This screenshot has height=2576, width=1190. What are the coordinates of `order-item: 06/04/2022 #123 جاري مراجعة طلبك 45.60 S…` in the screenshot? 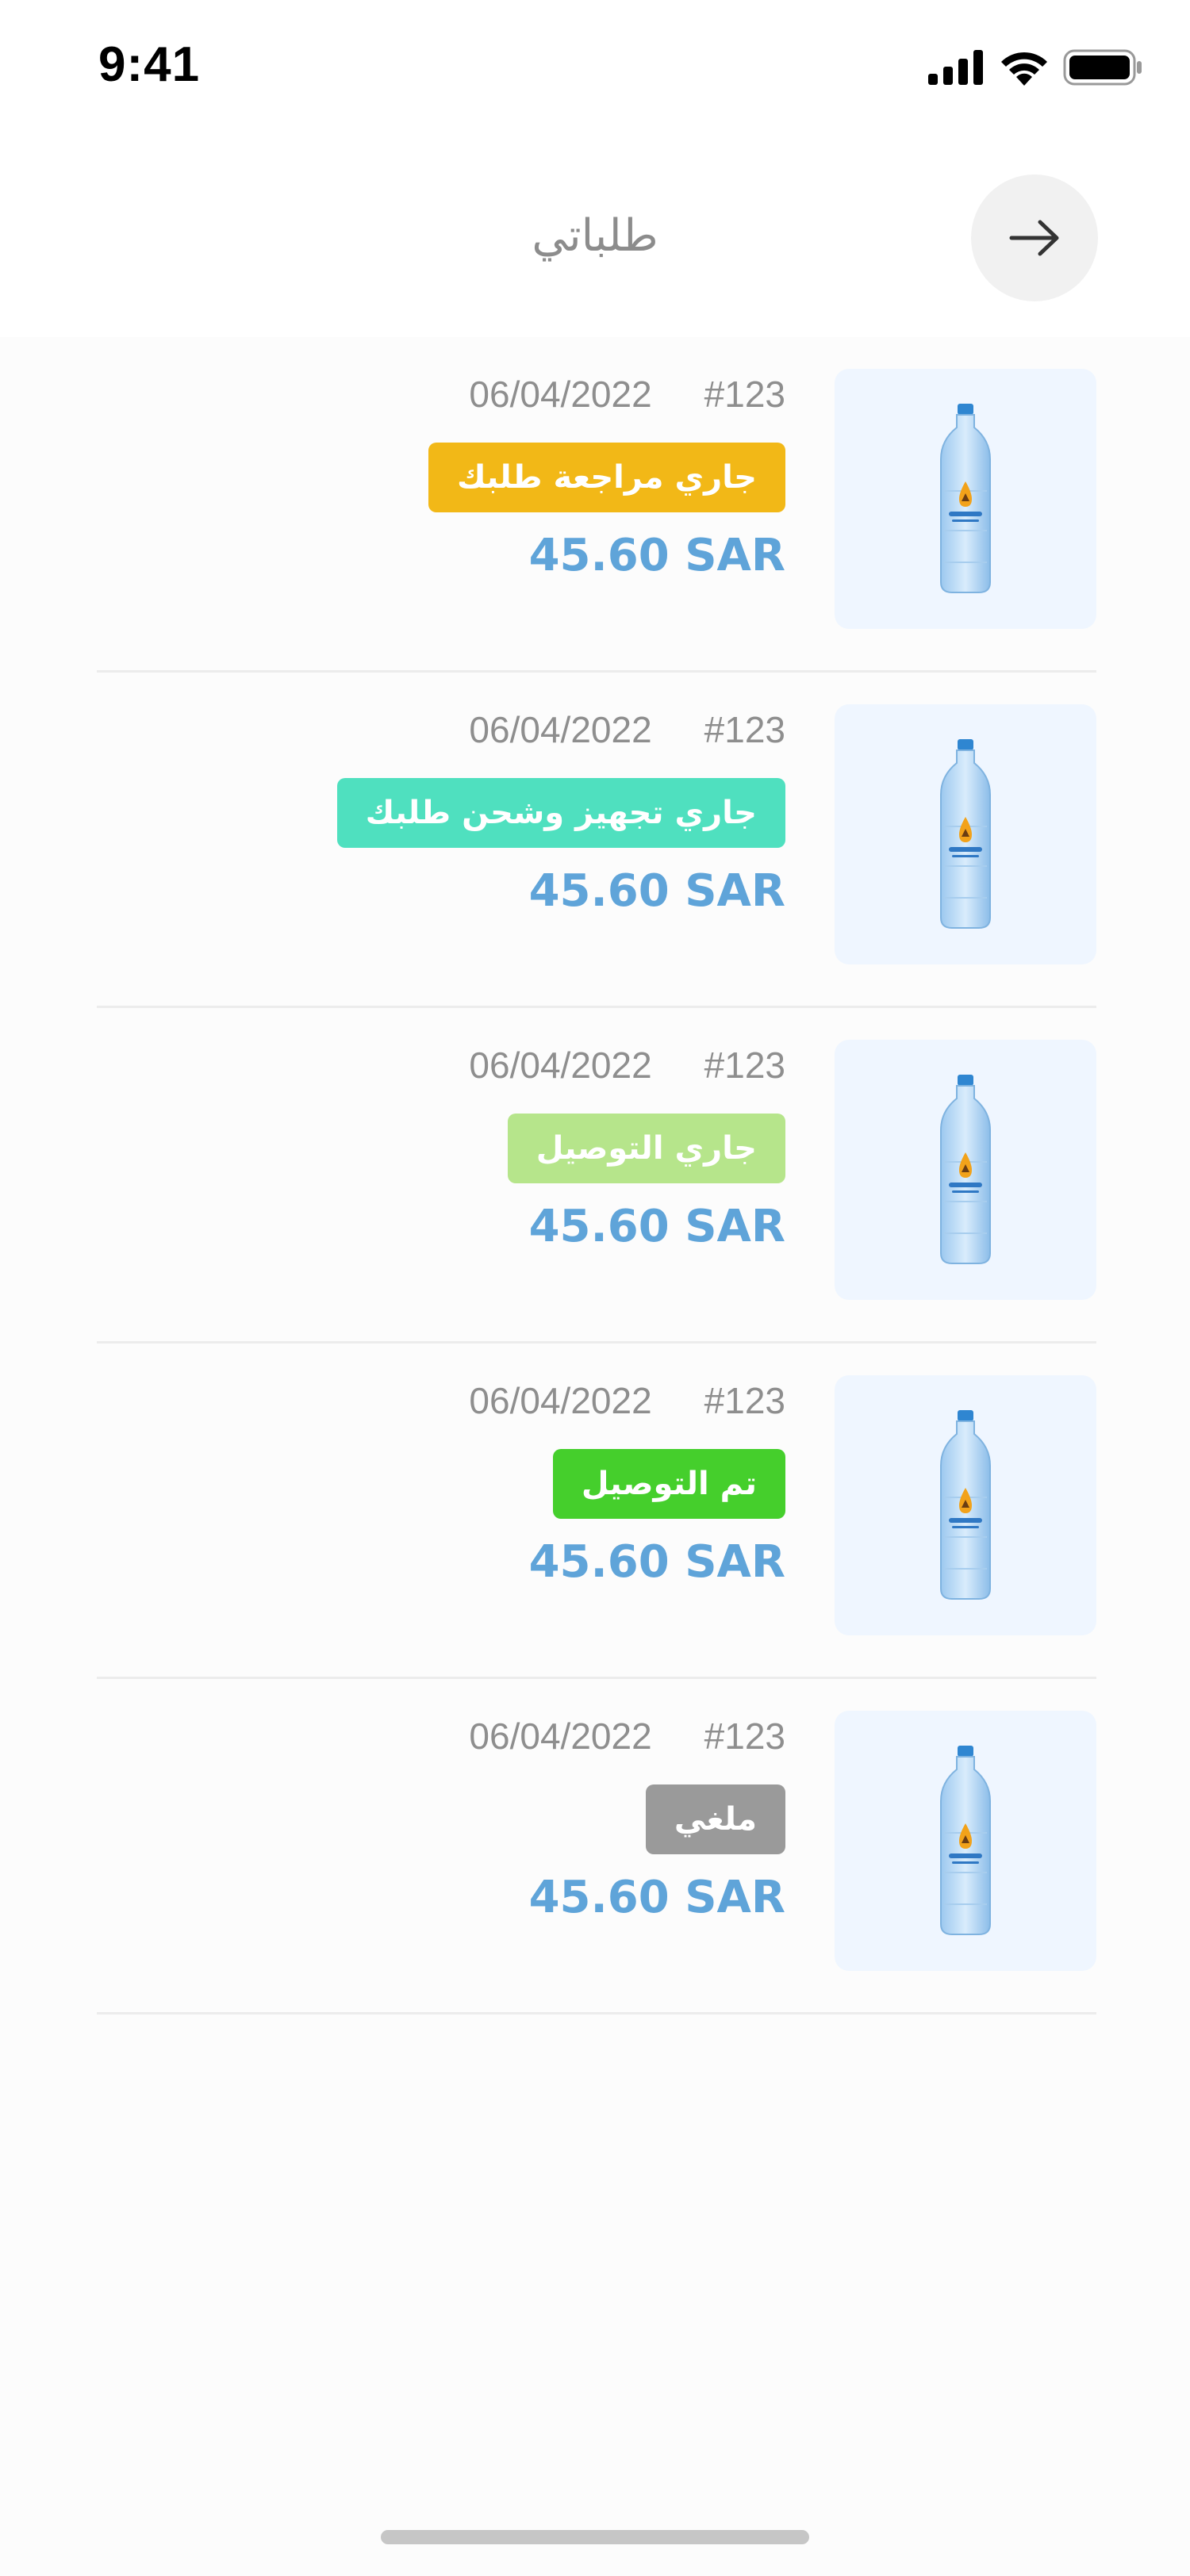 It's located at (596, 505).